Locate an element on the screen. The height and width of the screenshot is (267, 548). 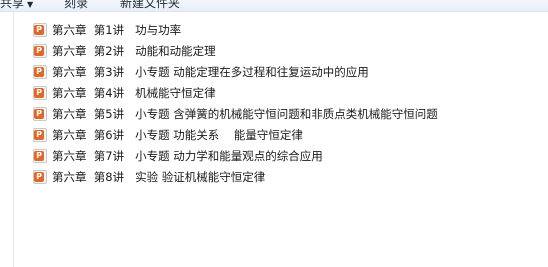
new-folder-button: 新建文件夹 is located at coordinates (150, 5).